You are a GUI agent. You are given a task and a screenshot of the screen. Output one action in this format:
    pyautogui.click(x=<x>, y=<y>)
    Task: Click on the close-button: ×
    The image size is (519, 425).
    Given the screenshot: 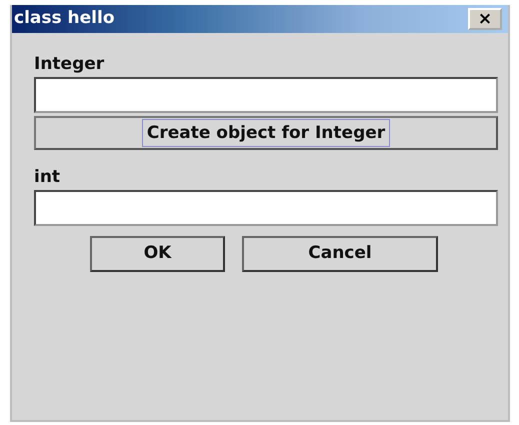 What is the action you would take?
    pyautogui.click(x=485, y=19)
    